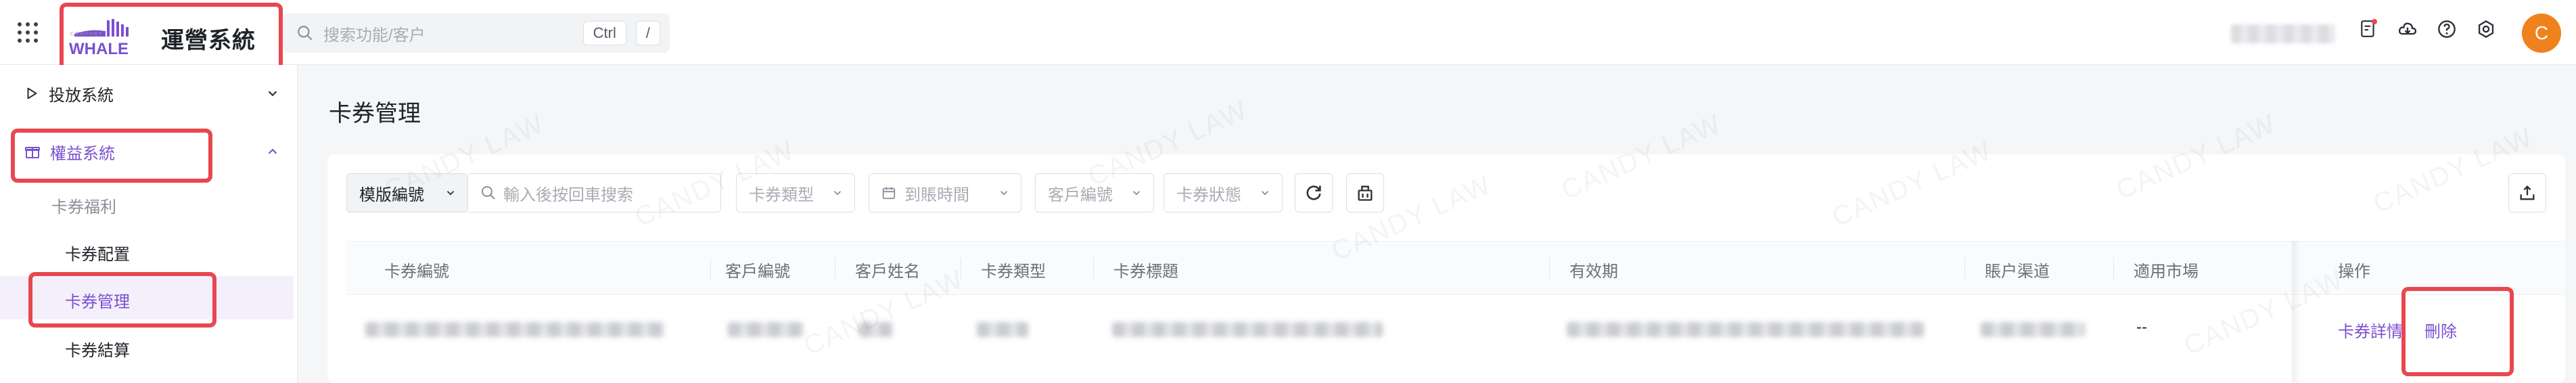 This screenshot has height=383, width=2576. I want to click on customer-name-redacted, so click(876, 329).